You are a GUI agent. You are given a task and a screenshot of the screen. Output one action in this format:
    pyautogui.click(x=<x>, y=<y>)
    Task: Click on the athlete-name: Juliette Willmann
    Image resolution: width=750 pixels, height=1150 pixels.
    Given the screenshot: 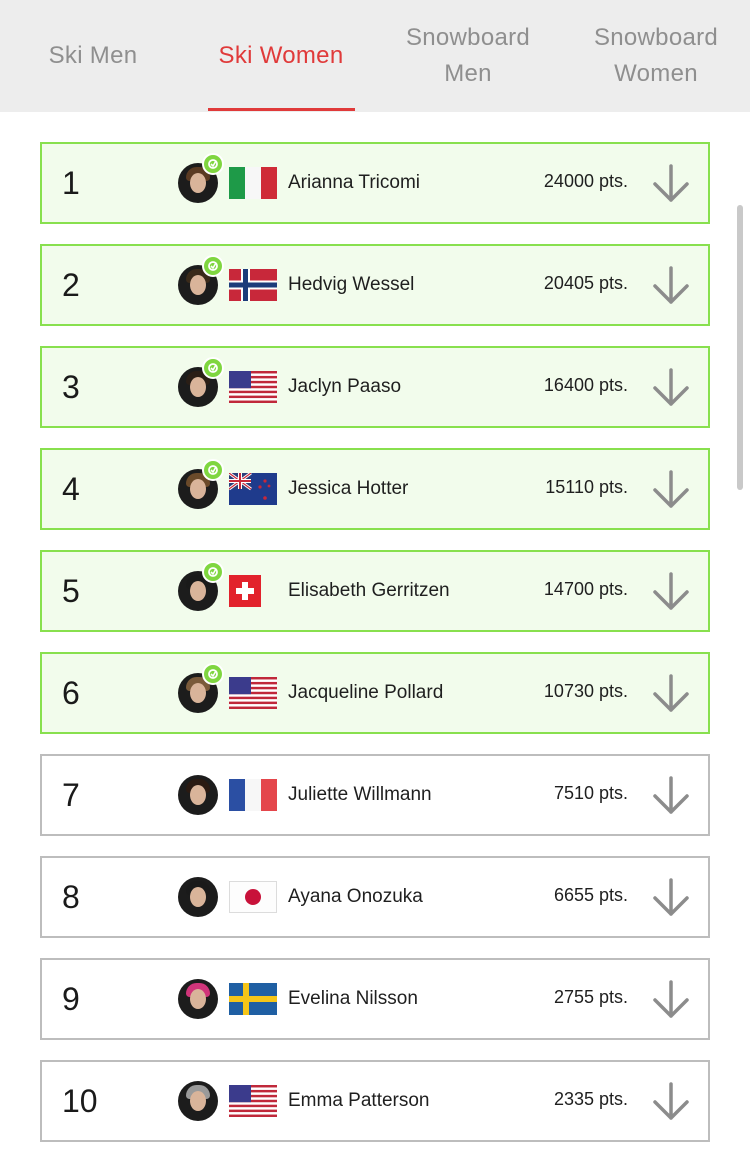 What is the action you would take?
    pyautogui.click(x=360, y=794)
    